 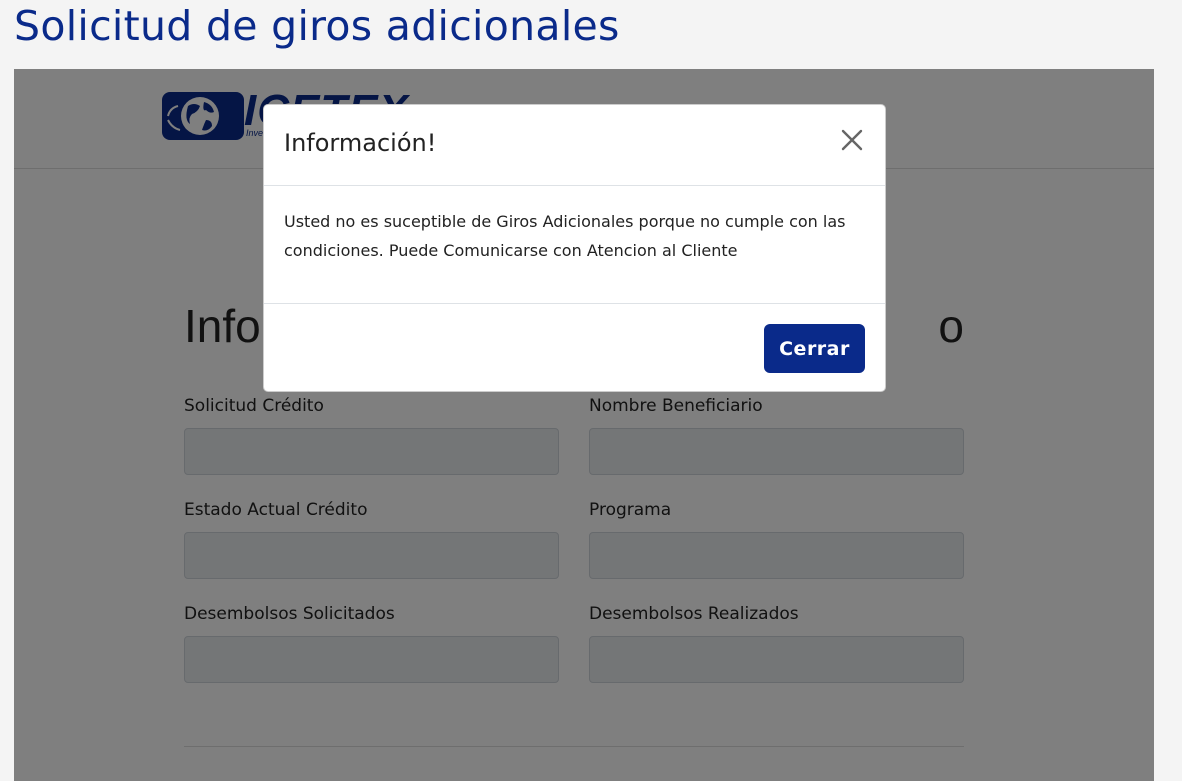 What do you see at coordinates (574, 145) in the screenshot?
I see `modal-header: Información!` at bounding box center [574, 145].